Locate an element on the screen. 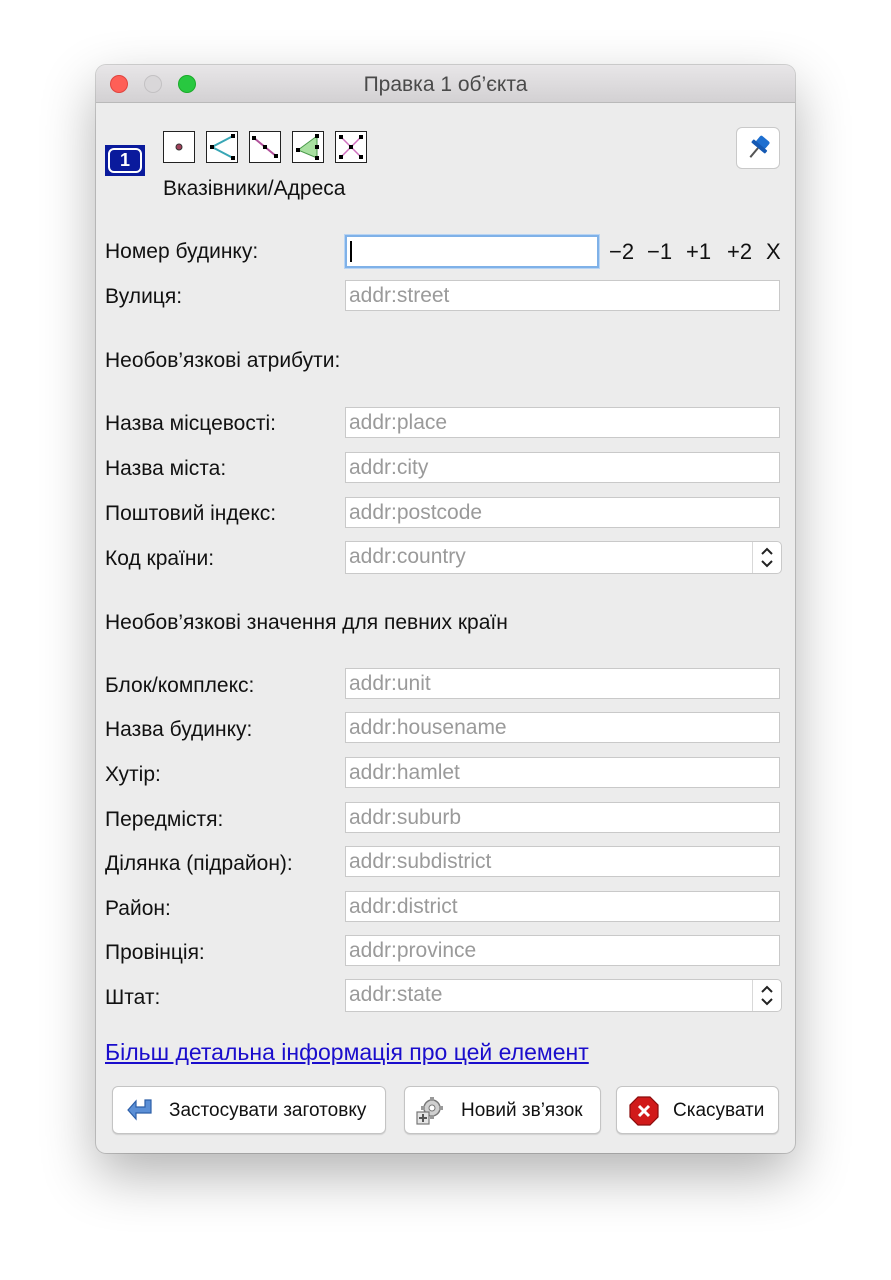 This screenshot has width=891, height=1280. country-label: Код країни: is located at coordinates (160, 558).